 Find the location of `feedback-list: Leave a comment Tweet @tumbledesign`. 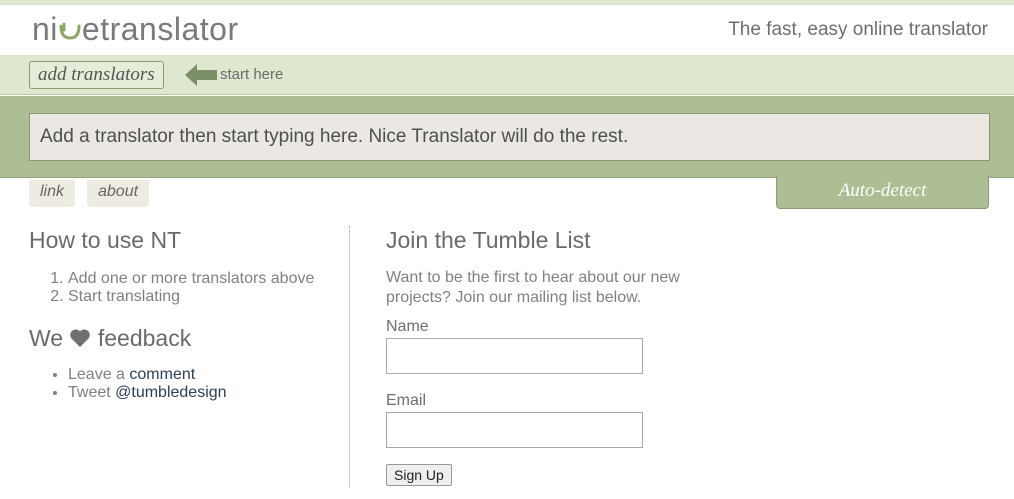

feedback-list: Leave a comment Tweet @tumbledesign is located at coordinates (189, 384).